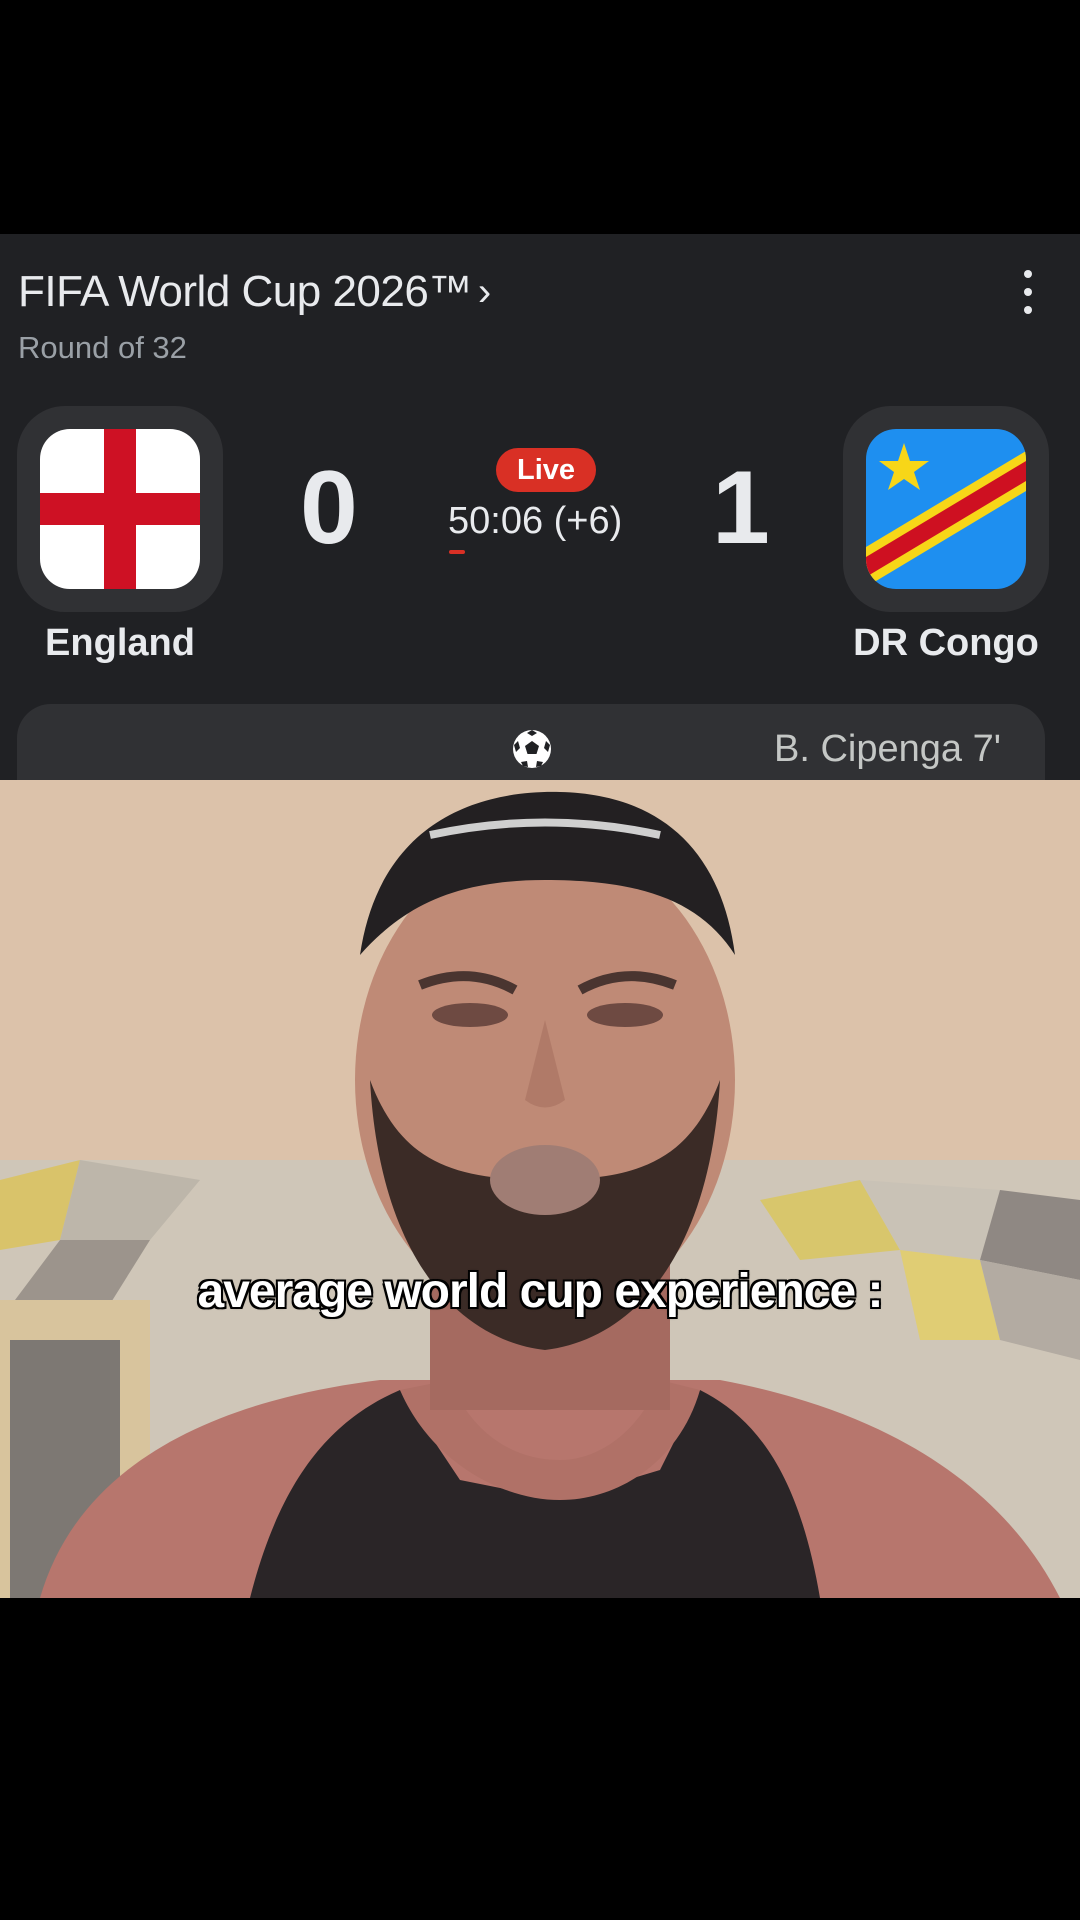 This screenshot has width=1080, height=1920. Describe the element at coordinates (102, 347) in the screenshot. I see `match-stage: Round of 32` at that location.